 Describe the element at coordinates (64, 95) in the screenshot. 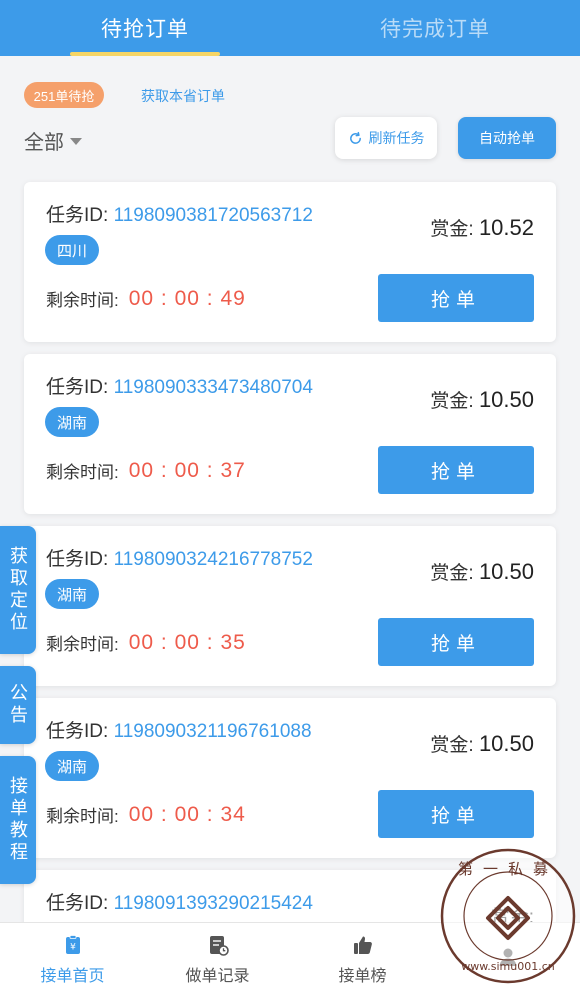

I see `pending-count-badge: 251单待抢` at that location.